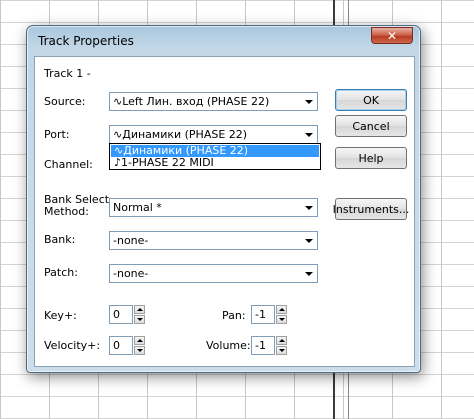 The width and height of the screenshot is (474, 419). What do you see at coordinates (77, 205) in the screenshot?
I see `bank-select-method-label: Bank Select Method:` at bounding box center [77, 205].